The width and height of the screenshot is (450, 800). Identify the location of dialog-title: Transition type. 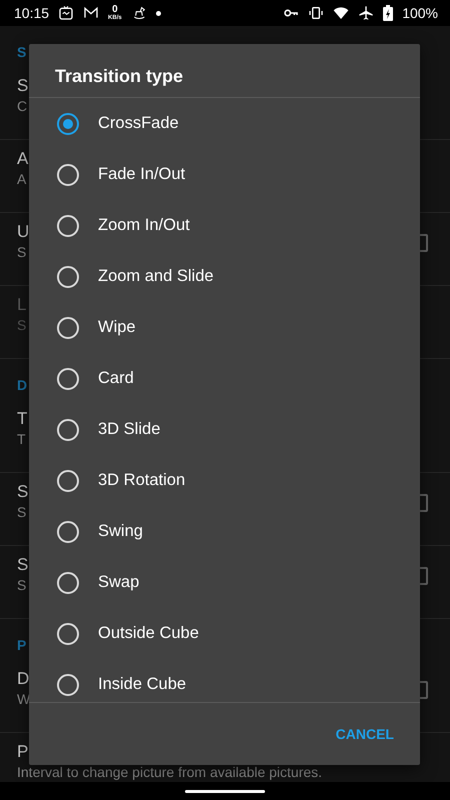
(119, 76).